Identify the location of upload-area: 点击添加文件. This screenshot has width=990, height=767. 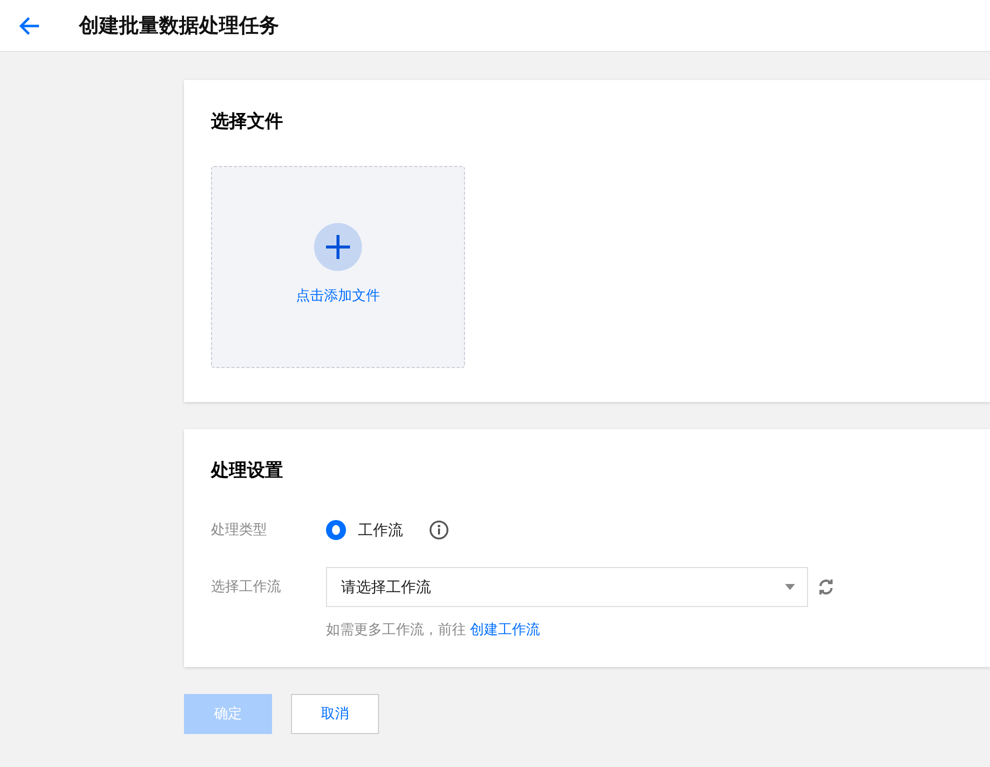
(338, 267).